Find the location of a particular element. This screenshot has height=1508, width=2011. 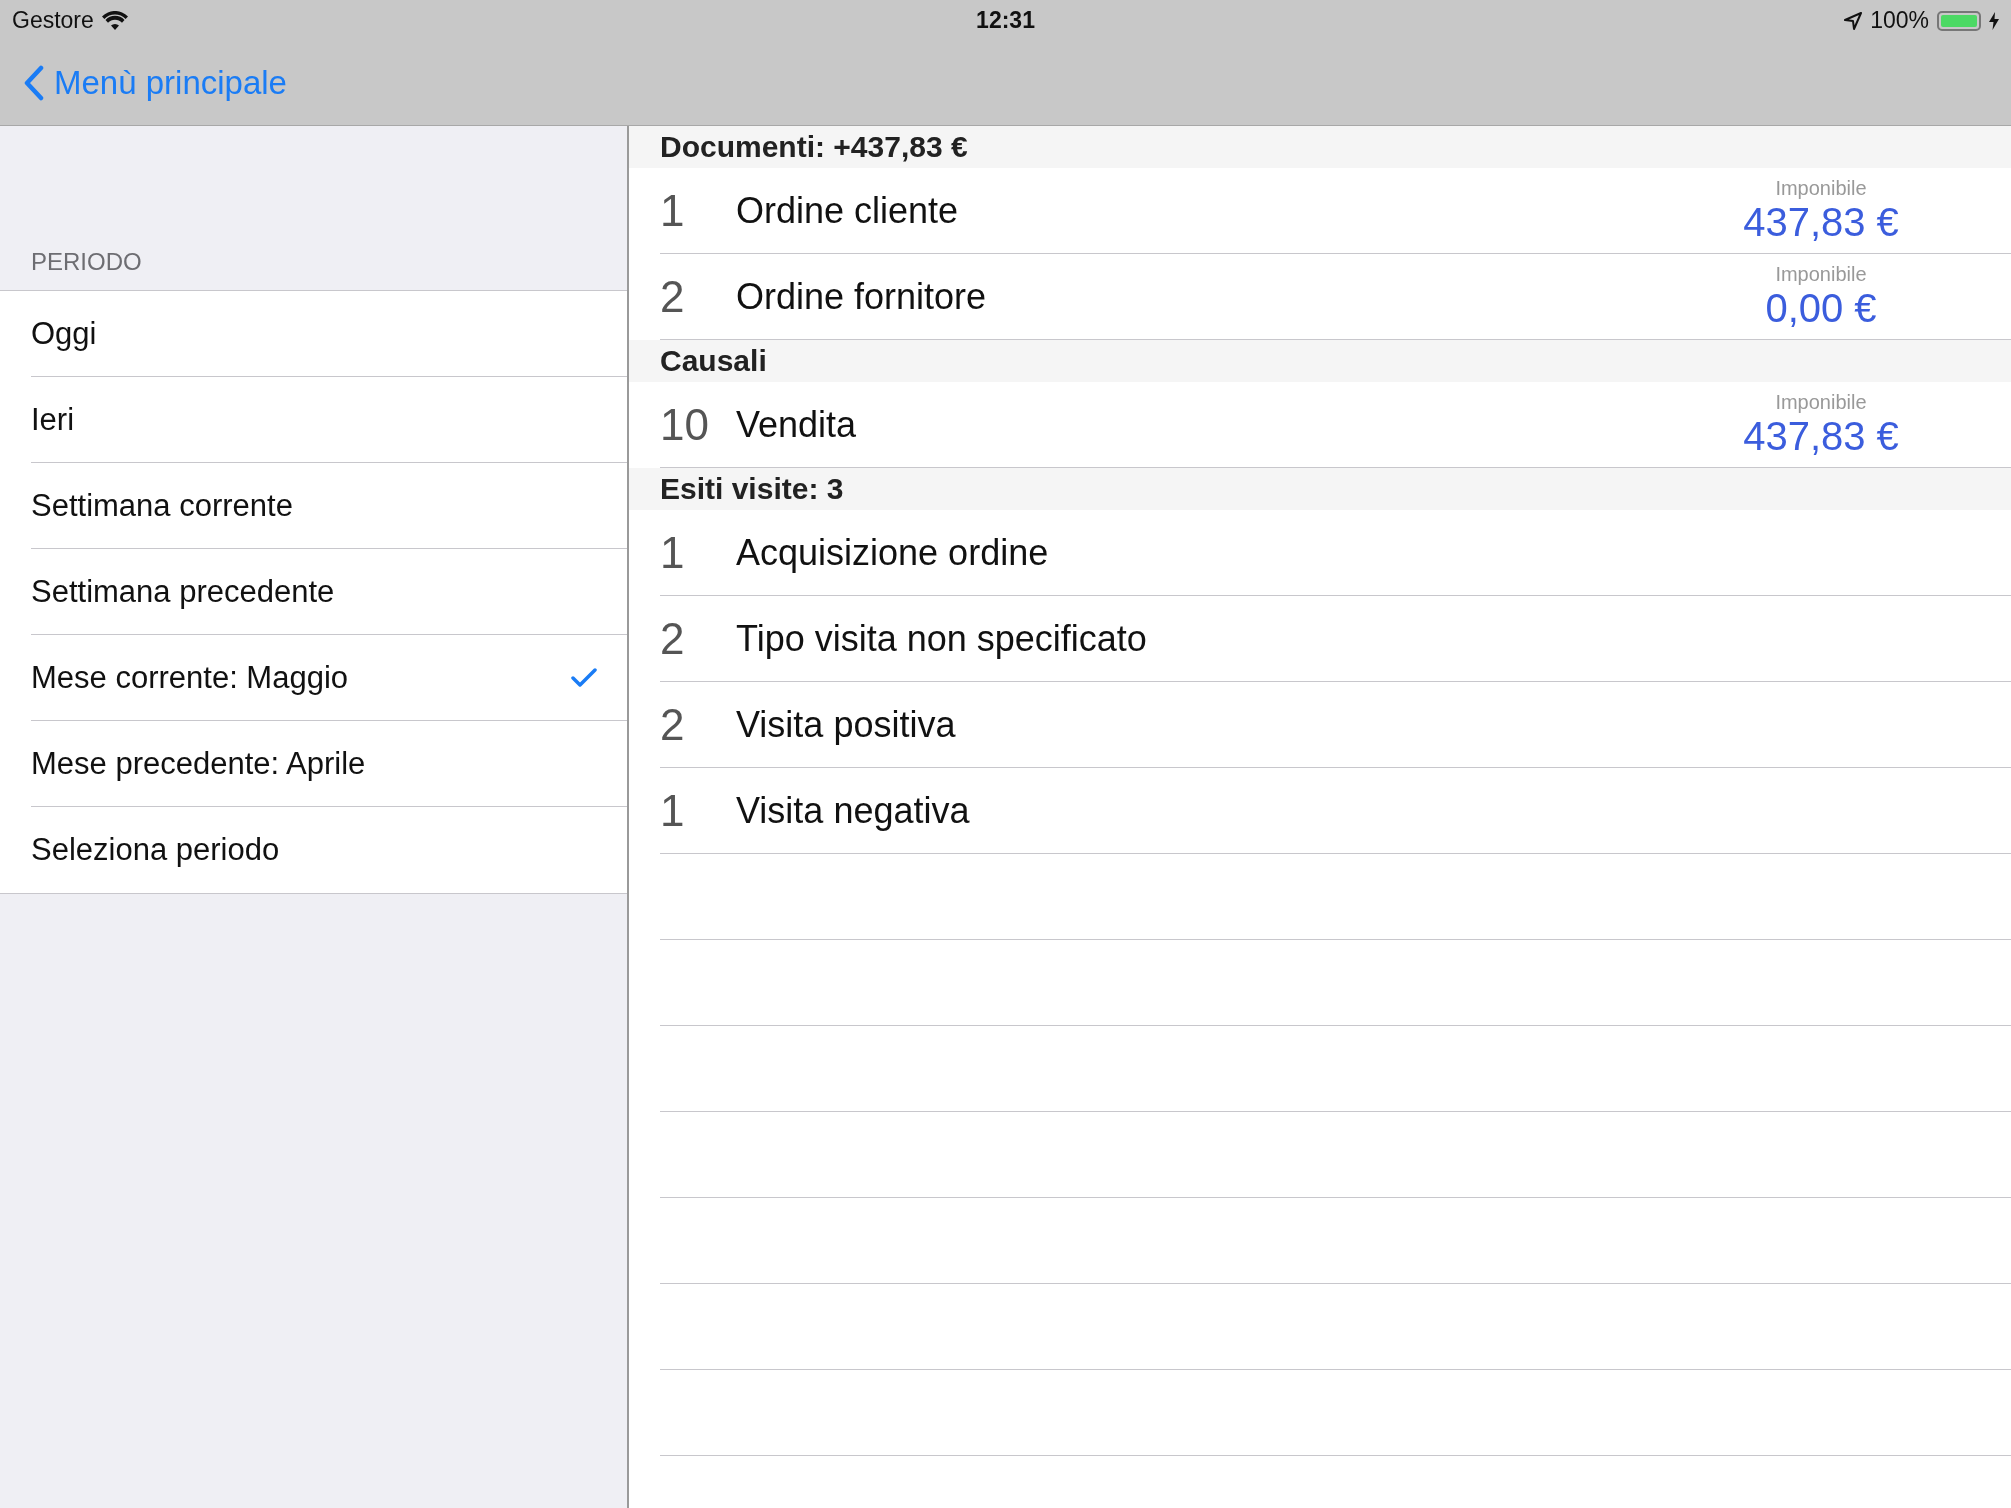

section-header: Esiti visite: 3 is located at coordinates (1320, 489).